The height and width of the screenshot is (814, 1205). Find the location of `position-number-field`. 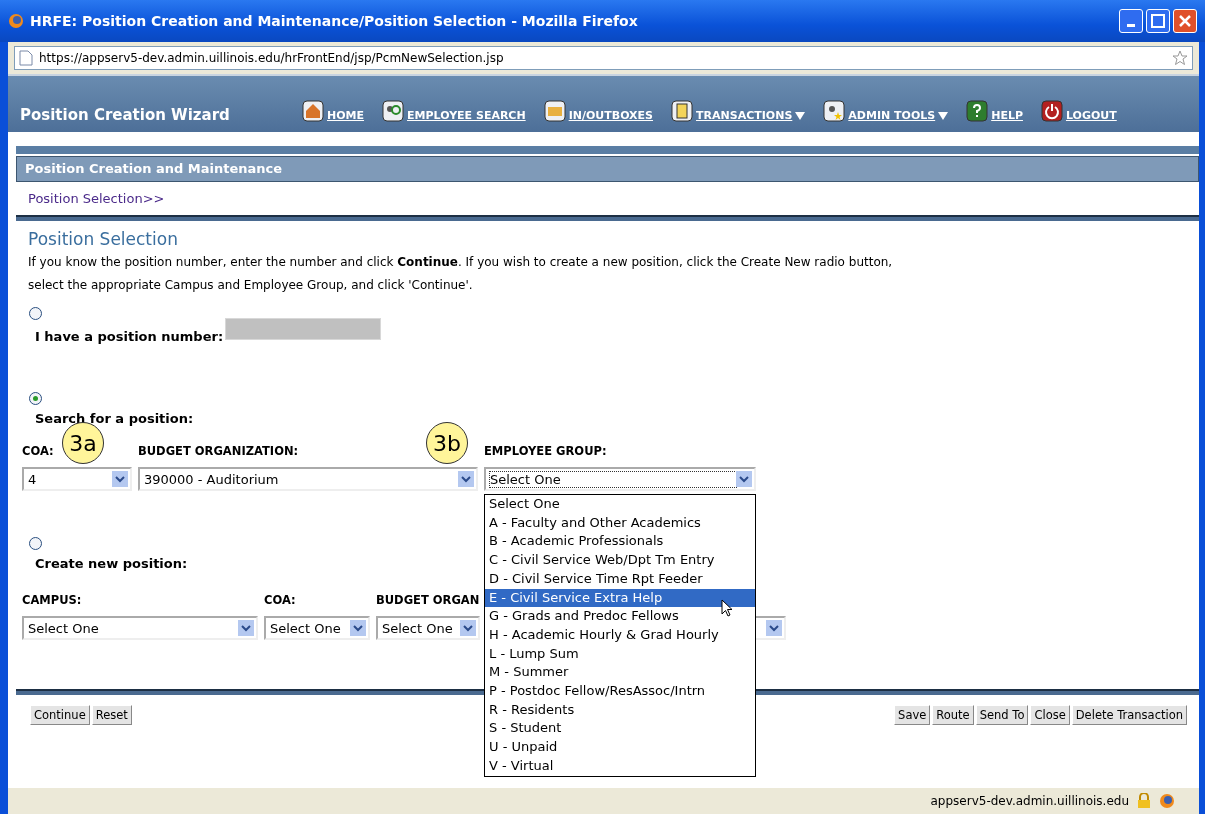

position-number-field is located at coordinates (303, 329).